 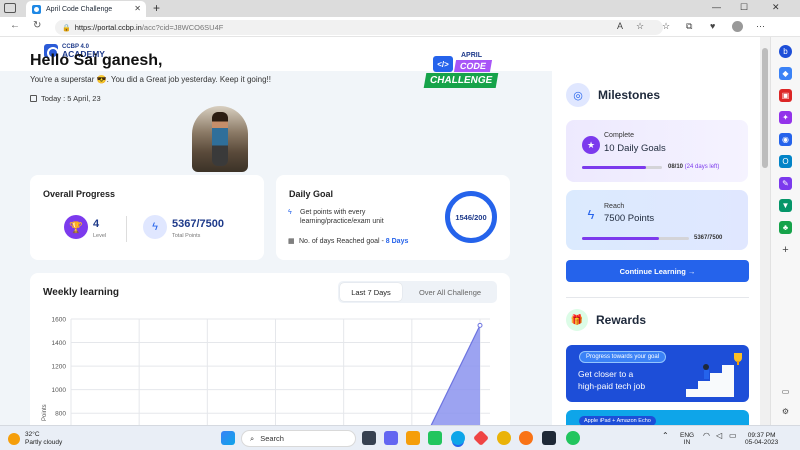 What do you see at coordinates (761, 439) in the screenshot?
I see `clock: 09:37 PM 05-04-2023` at bounding box center [761, 439].